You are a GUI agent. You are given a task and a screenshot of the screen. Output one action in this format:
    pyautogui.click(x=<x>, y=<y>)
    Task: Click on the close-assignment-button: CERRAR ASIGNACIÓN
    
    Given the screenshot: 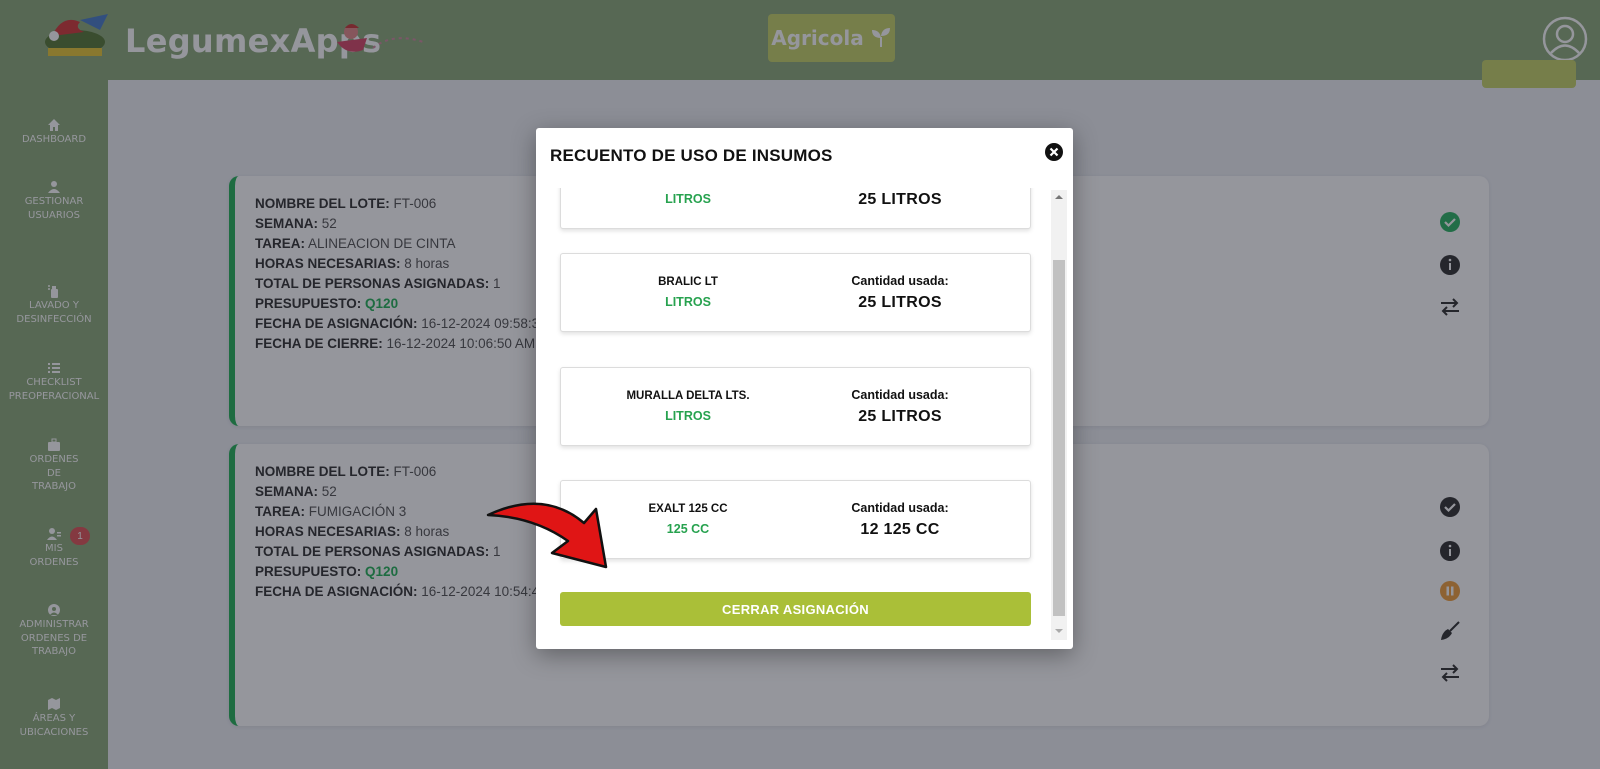 What is the action you would take?
    pyautogui.click(x=795, y=609)
    